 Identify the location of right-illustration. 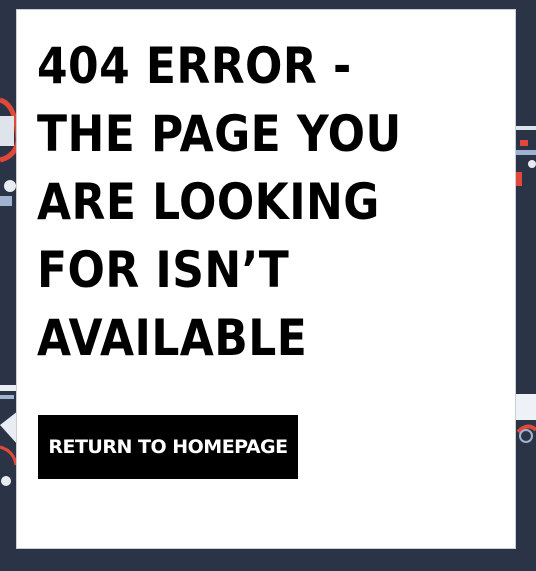
(526, 156).